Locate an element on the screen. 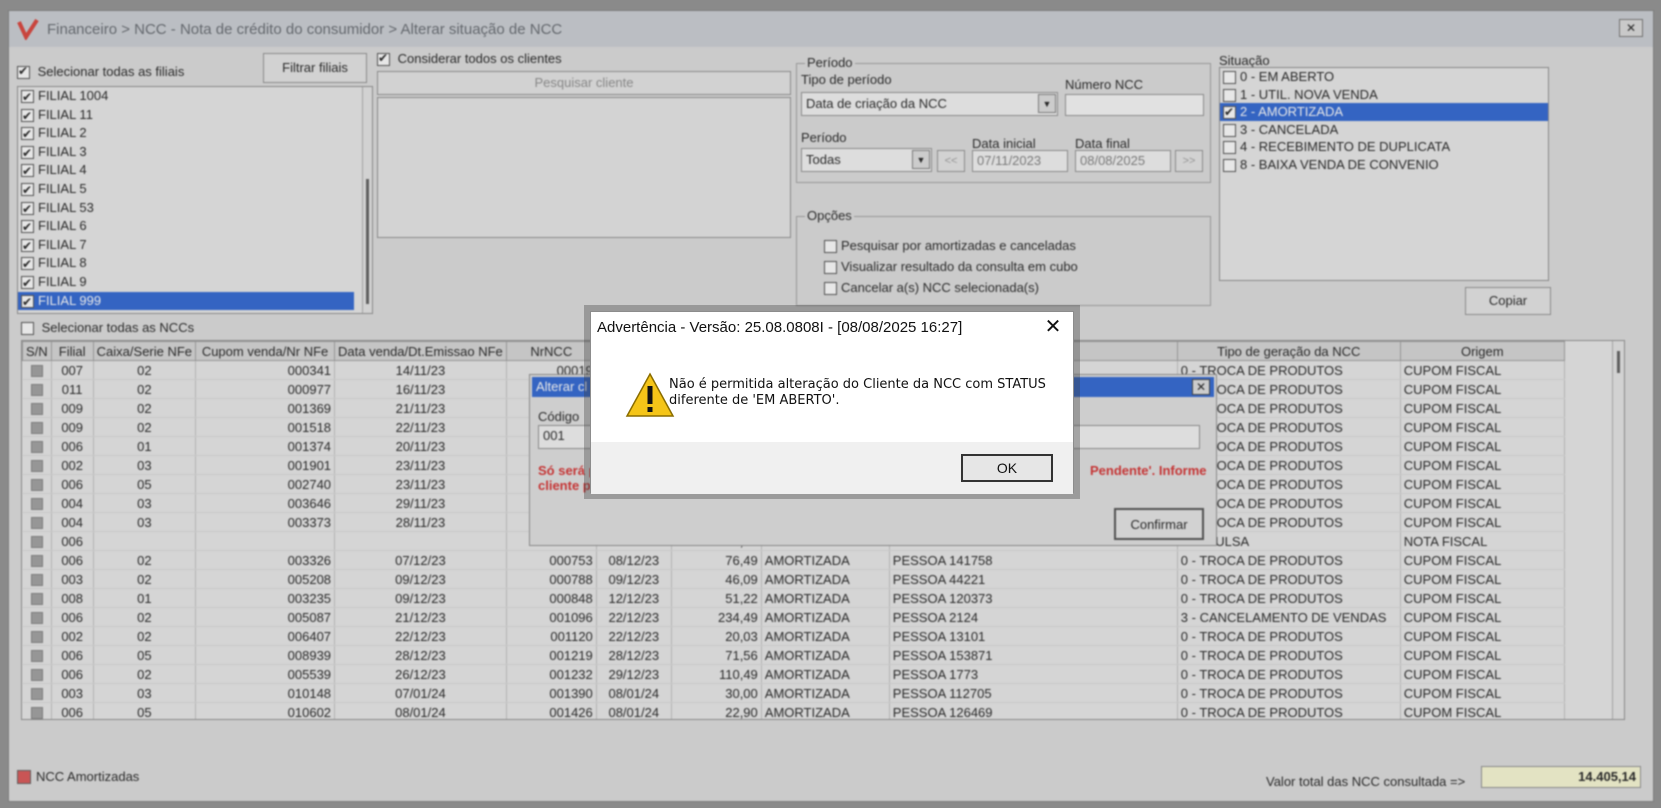  filiais-scrollbar is located at coordinates (367, 200).